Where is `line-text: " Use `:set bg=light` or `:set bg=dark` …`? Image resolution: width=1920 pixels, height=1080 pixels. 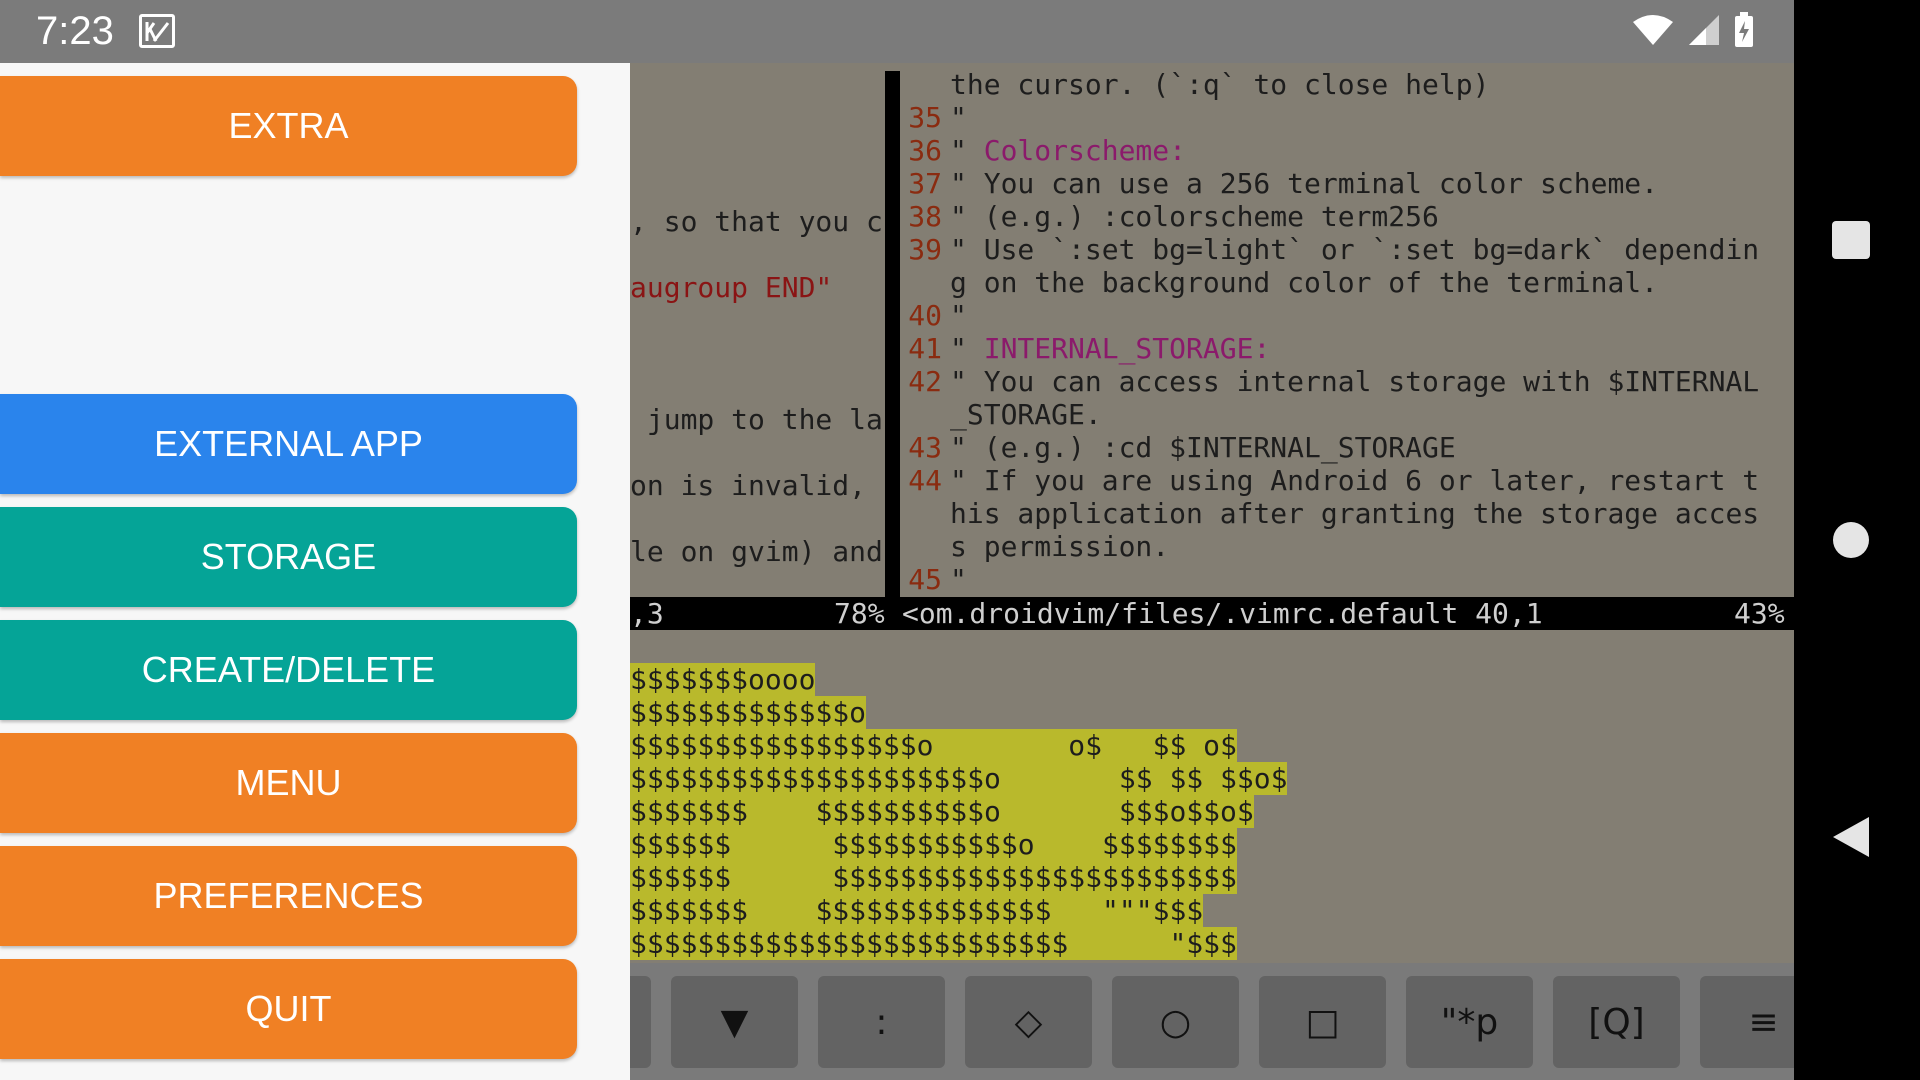 line-text: " Use `:set bg=light` or `:set bg=dark` … is located at coordinates (1355, 249).